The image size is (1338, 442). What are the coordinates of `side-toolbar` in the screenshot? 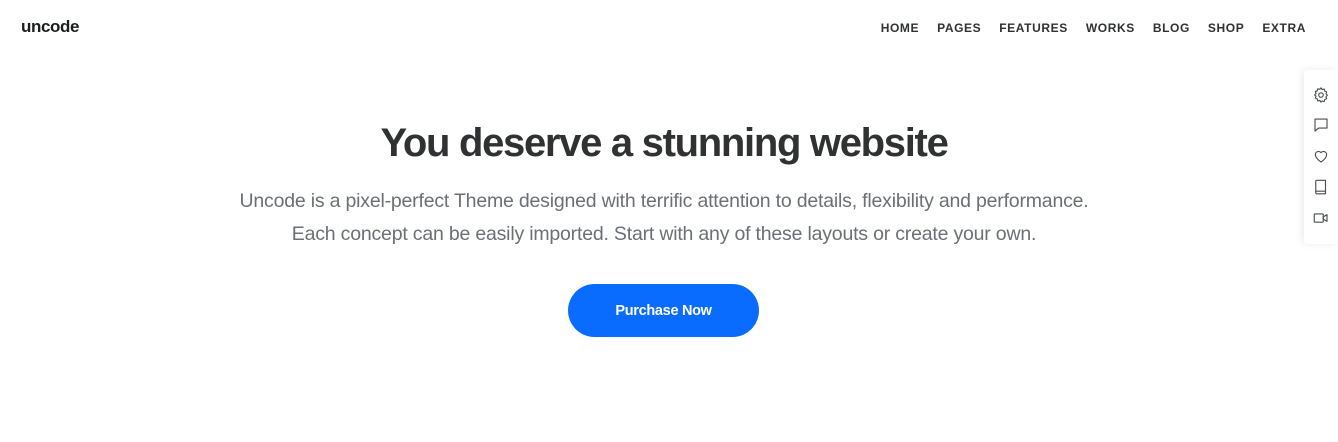 It's located at (1321, 157).